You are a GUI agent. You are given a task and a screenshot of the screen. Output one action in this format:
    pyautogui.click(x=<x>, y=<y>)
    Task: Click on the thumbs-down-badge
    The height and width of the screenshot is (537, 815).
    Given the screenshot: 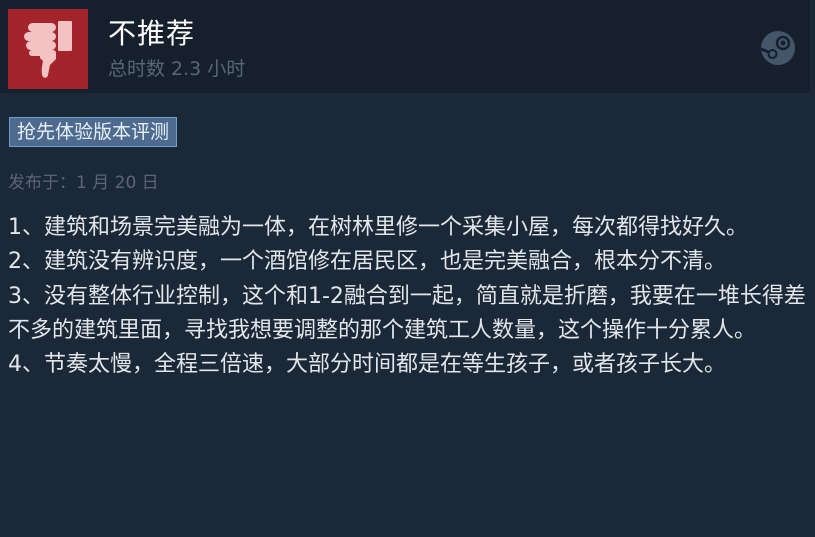 What is the action you would take?
    pyautogui.click(x=48, y=49)
    